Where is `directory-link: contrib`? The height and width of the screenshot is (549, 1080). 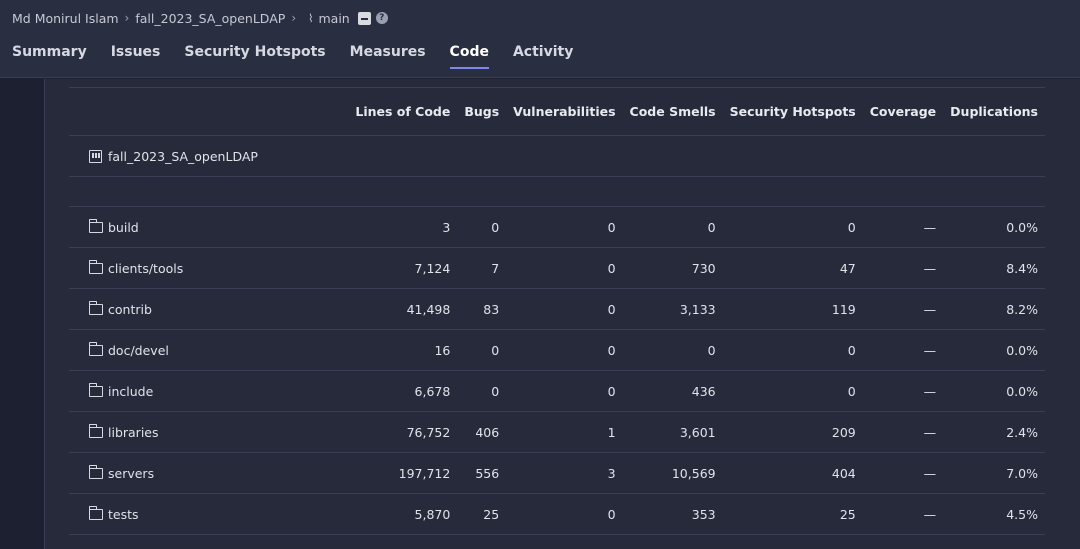
directory-link: contrib is located at coordinates (130, 309).